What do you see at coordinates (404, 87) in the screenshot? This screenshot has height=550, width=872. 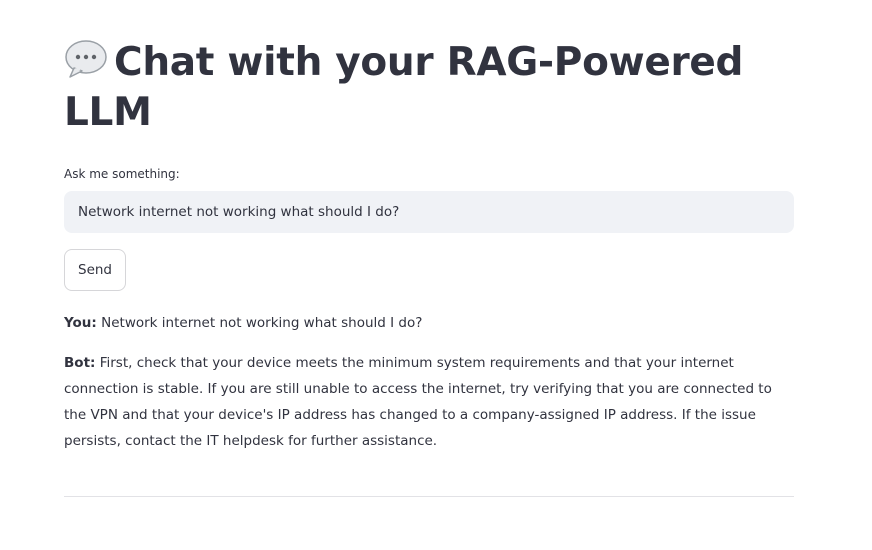 I see `page-title-text: Chat with your RAG-Powered LLM` at bounding box center [404, 87].